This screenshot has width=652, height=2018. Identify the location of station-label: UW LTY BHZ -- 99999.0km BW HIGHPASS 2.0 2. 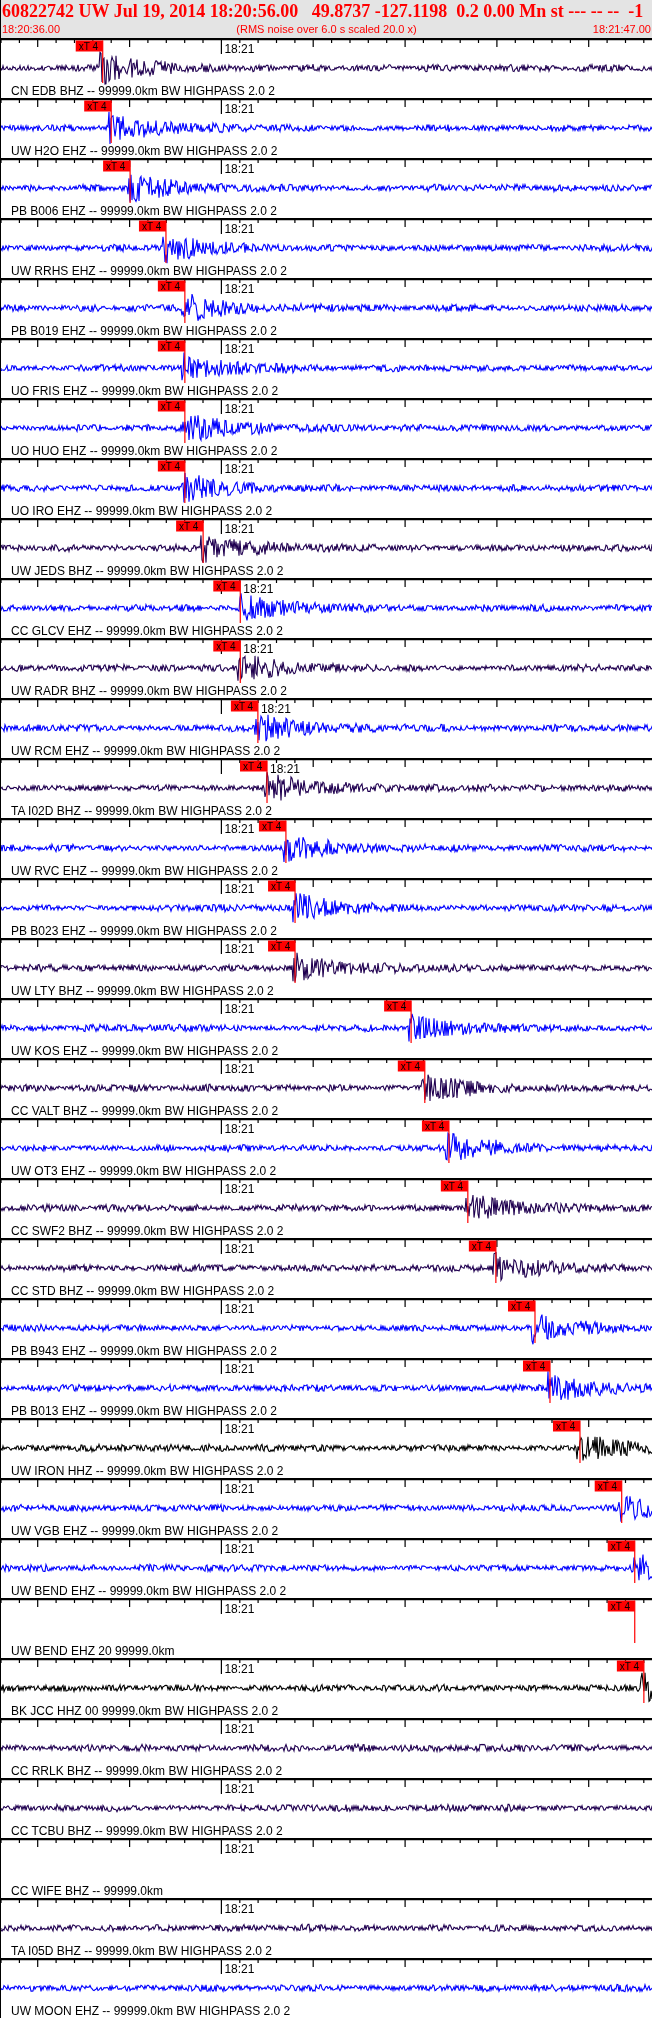
(142, 991).